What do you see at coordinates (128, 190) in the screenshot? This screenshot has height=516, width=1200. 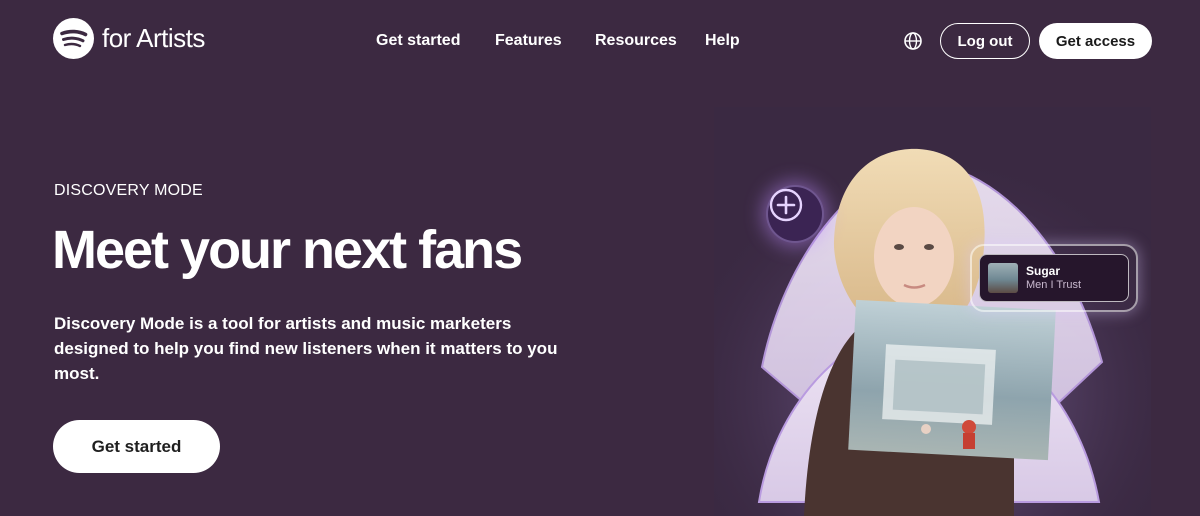 I see `hero-eyebrow: DISCOVERY MODE` at bounding box center [128, 190].